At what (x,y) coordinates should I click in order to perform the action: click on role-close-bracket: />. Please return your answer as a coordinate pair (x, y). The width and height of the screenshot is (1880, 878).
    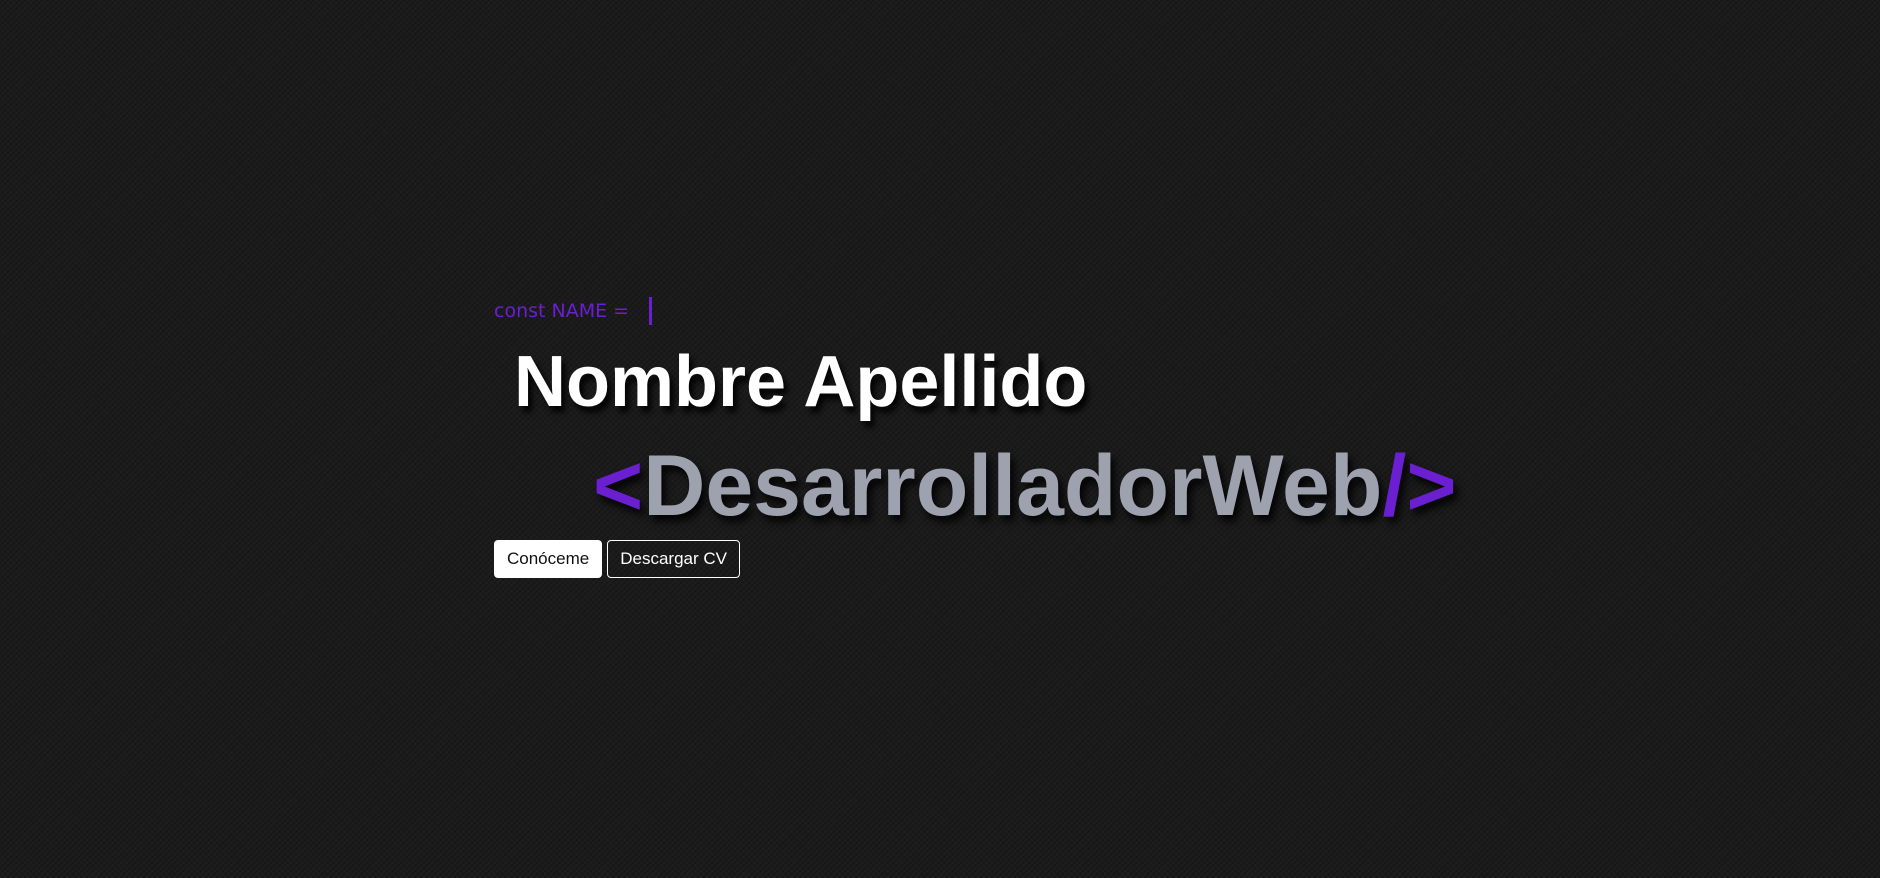
    Looking at the image, I should click on (1419, 486).